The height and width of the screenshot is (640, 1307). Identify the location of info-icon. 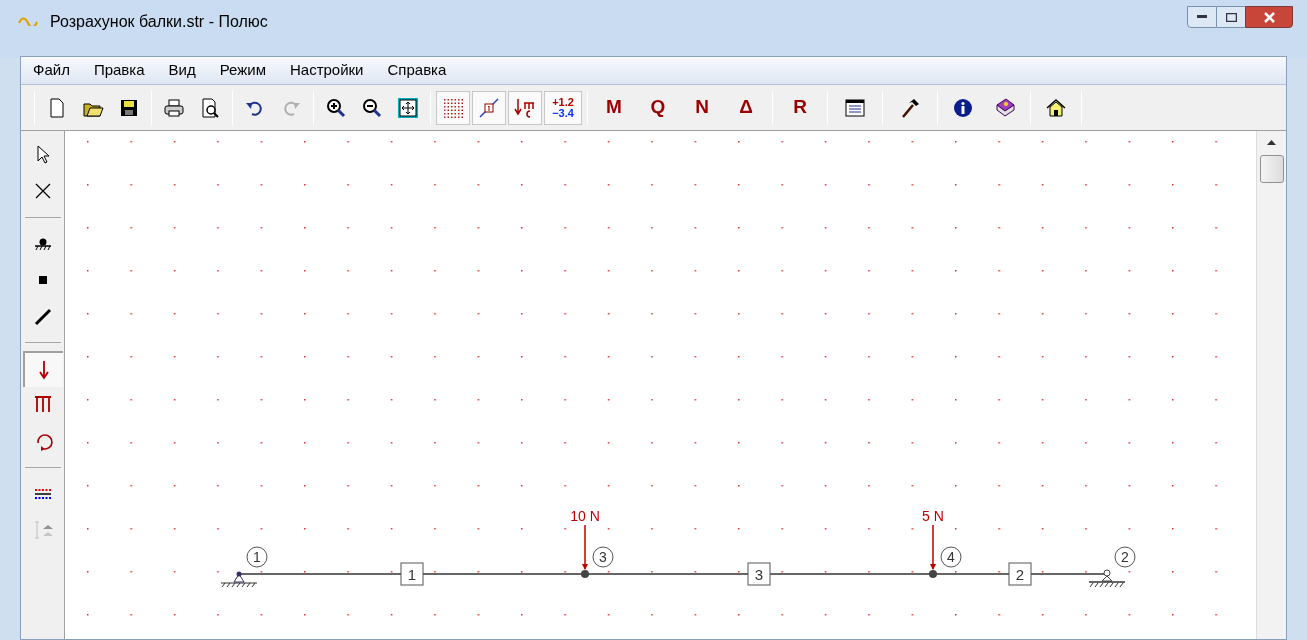
(963, 107).